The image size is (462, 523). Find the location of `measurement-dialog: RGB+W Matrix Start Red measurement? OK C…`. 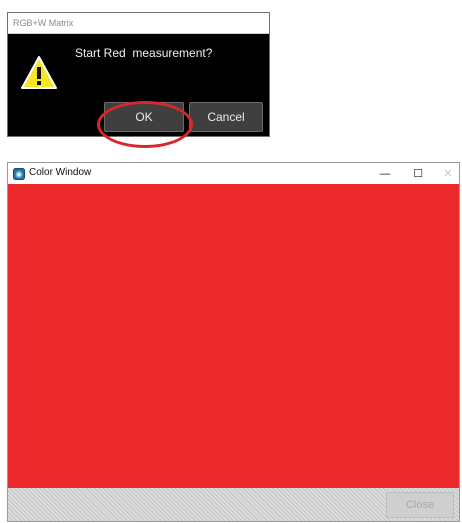

measurement-dialog: RGB+W Matrix Start Red measurement? OK C… is located at coordinates (138, 80).